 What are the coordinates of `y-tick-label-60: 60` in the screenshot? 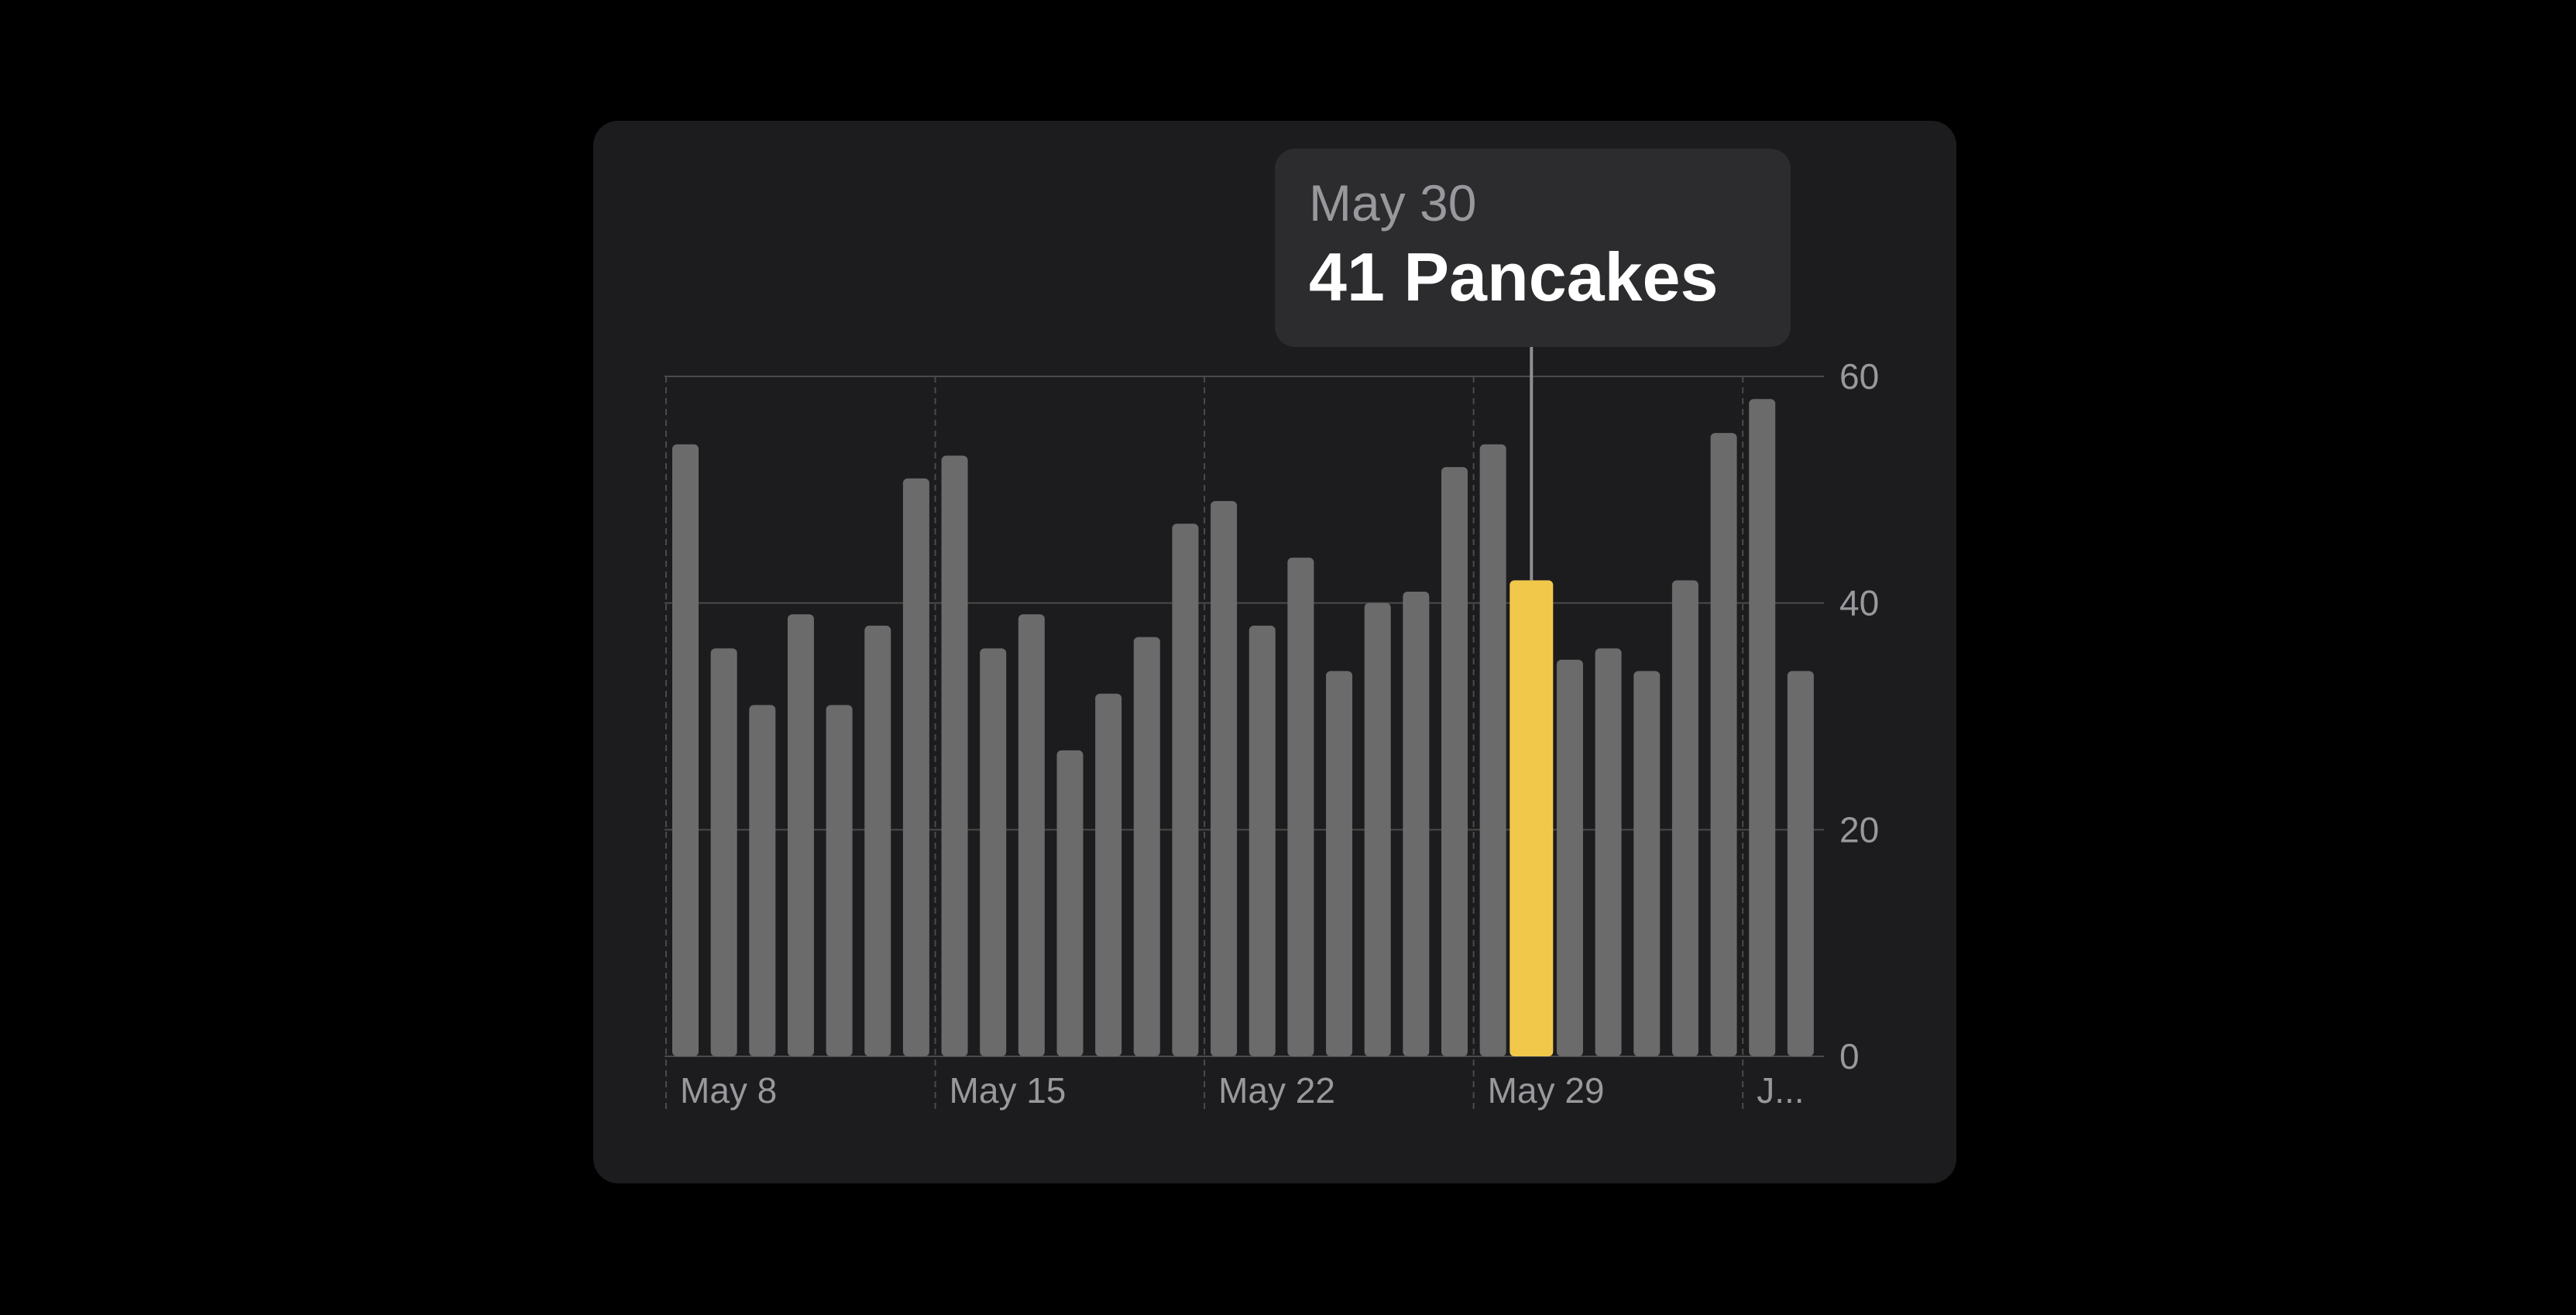 It's located at (1859, 376).